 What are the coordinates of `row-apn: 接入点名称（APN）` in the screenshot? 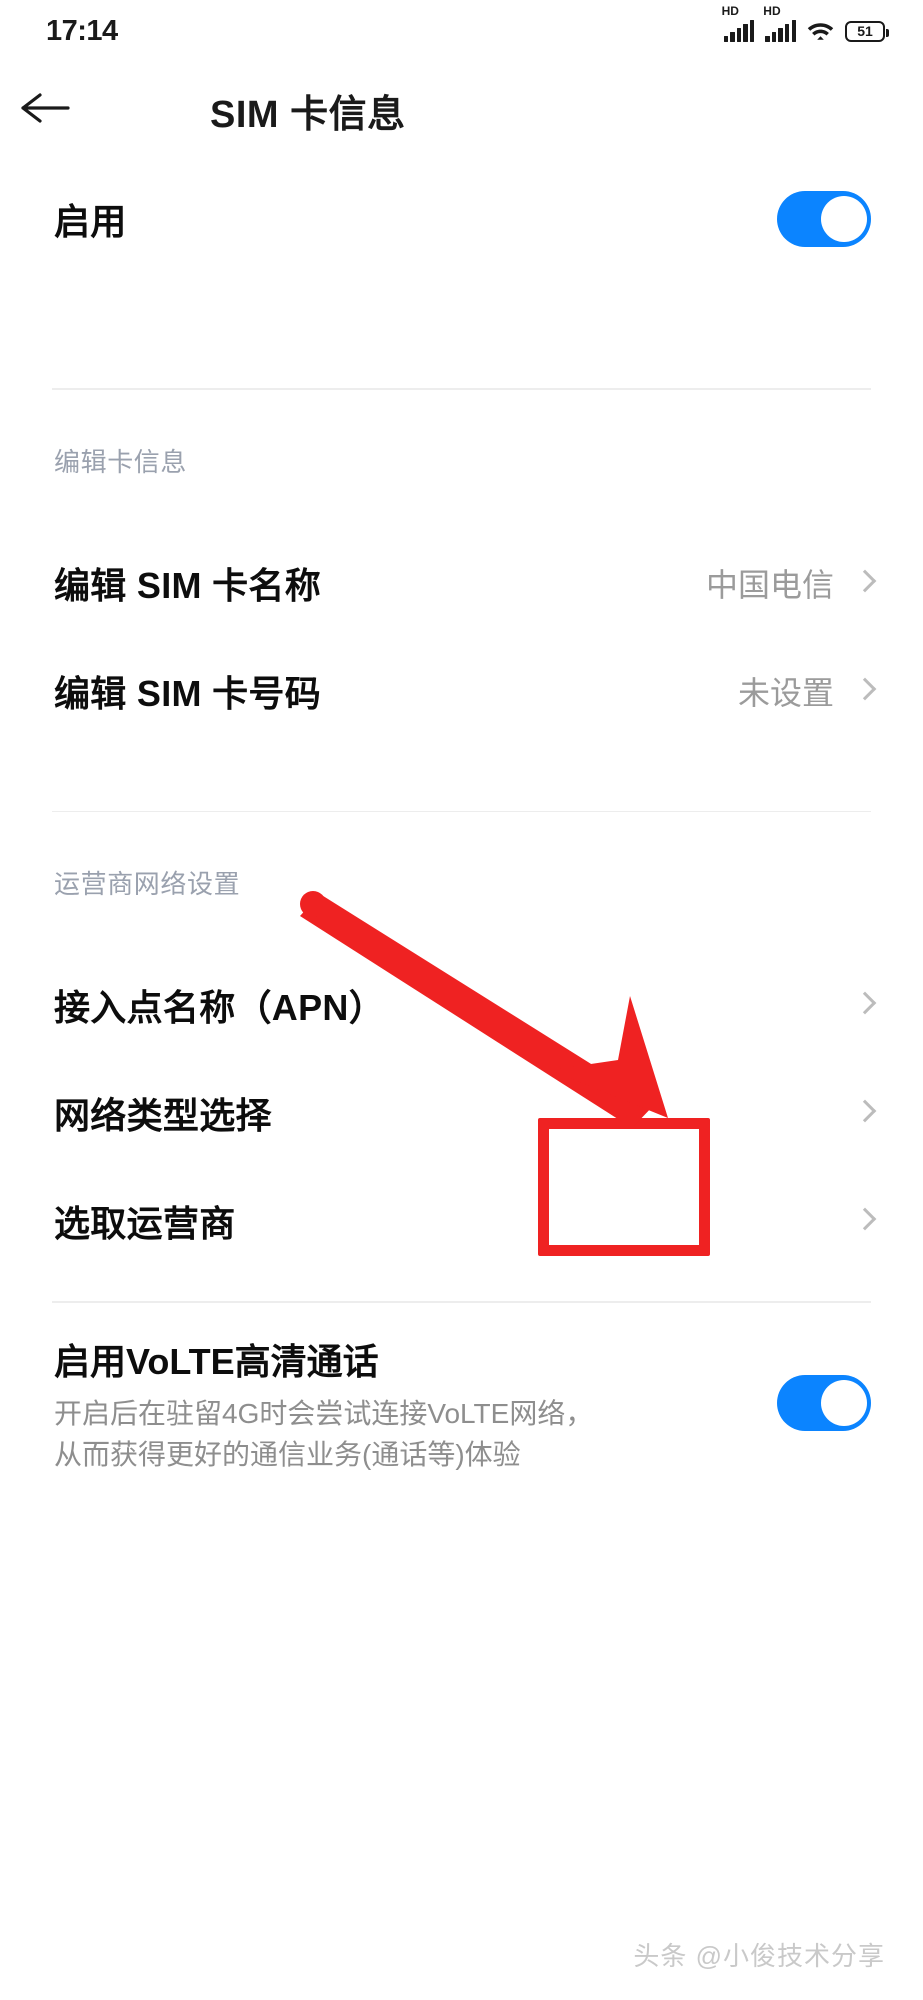 It's located at (461, 1005).